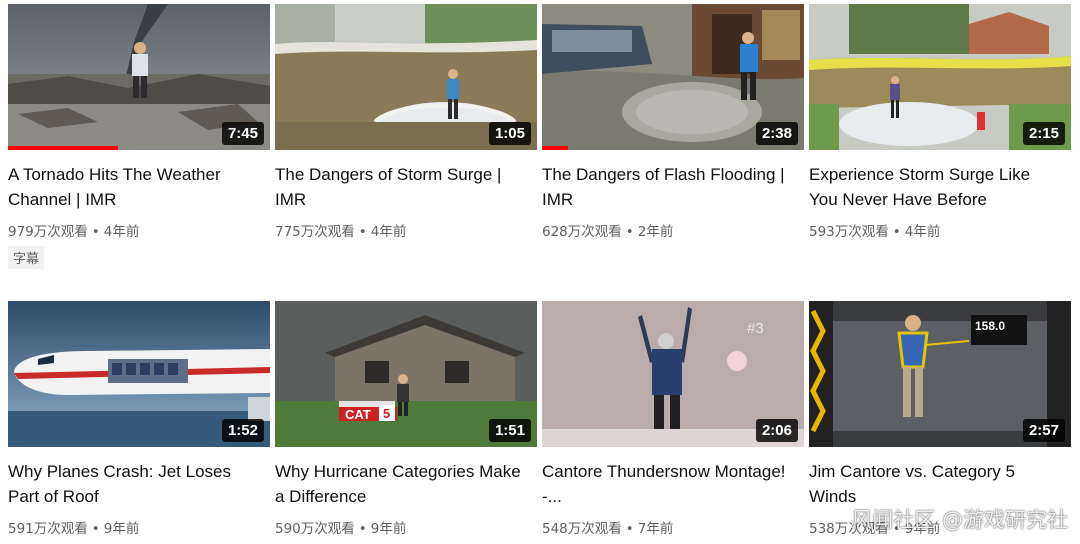 Image resolution: width=1080 pixels, height=544 pixels. I want to click on video-duration: 2:57, so click(1043, 430).